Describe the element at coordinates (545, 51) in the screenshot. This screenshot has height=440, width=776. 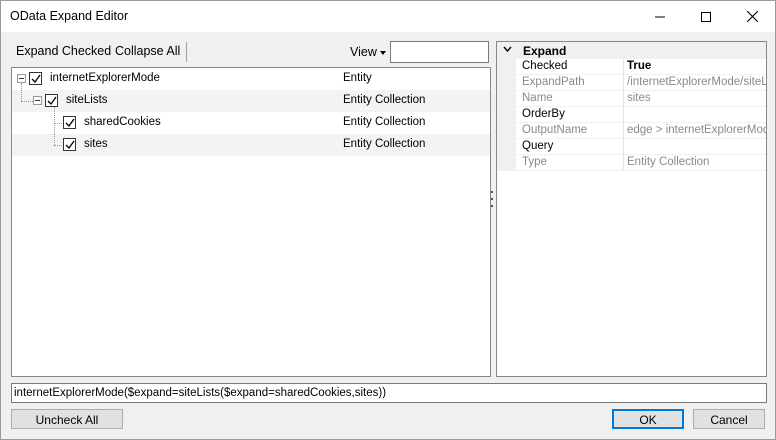
I see `property-category-label: Expand` at that location.